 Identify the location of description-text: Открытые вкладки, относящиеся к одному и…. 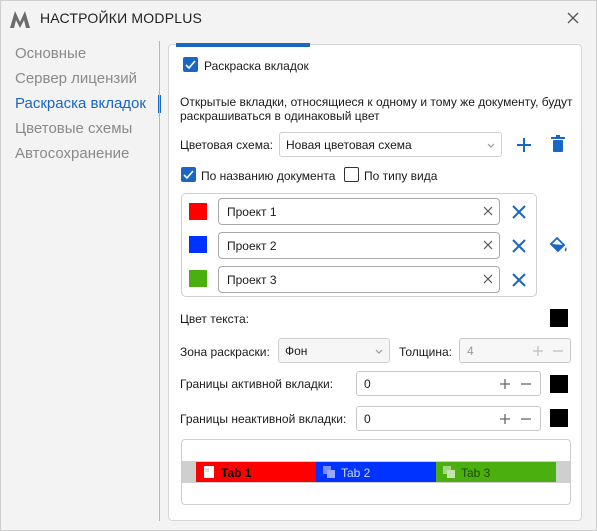
(376, 109).